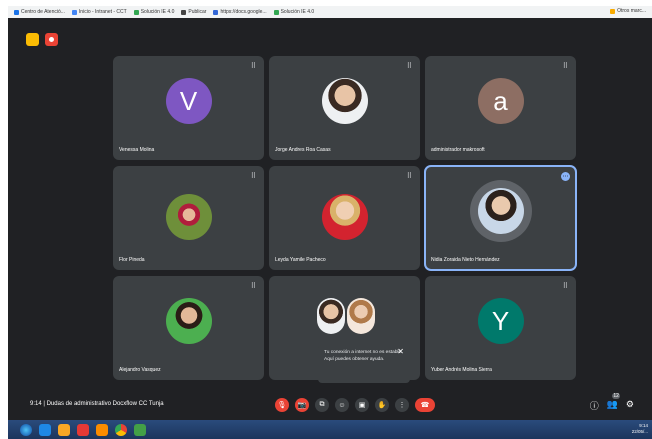  What do you see at coordinates (616, 396) in the screenshot?
I see `people-count-badge: 12` at bounding box center [616, 396].